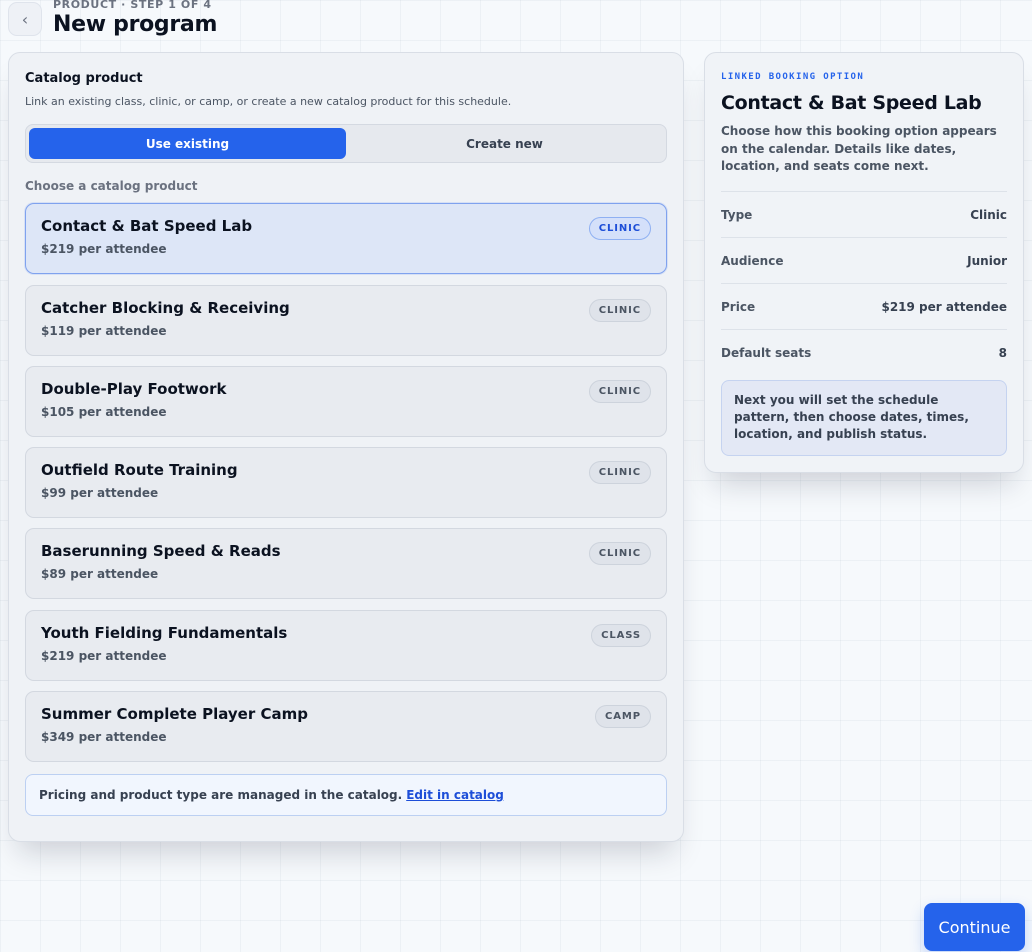  I want to click on detail-row-audience: Audience Junior, so click(864, 260).